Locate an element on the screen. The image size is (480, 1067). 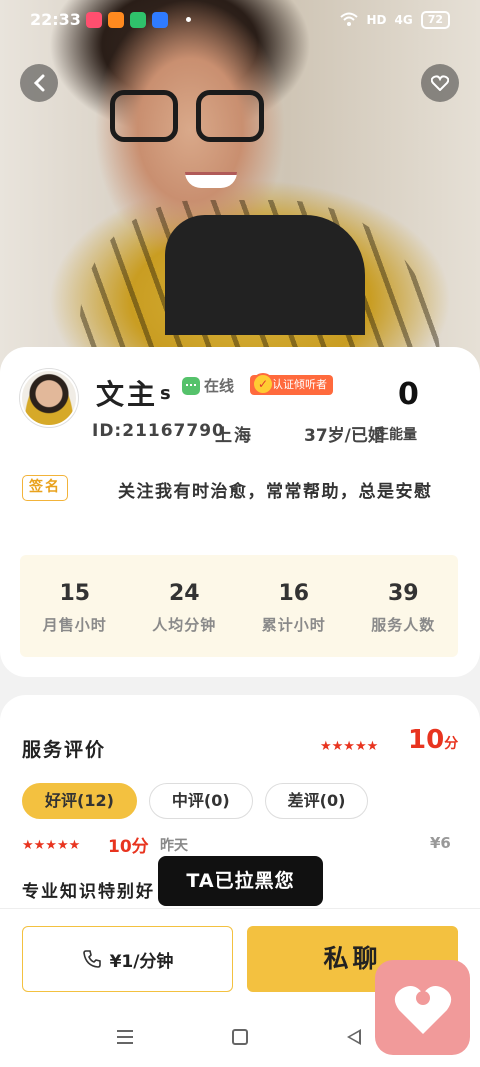
tab-good-reviews: 好评(12) is located at coordinates (79, 801).